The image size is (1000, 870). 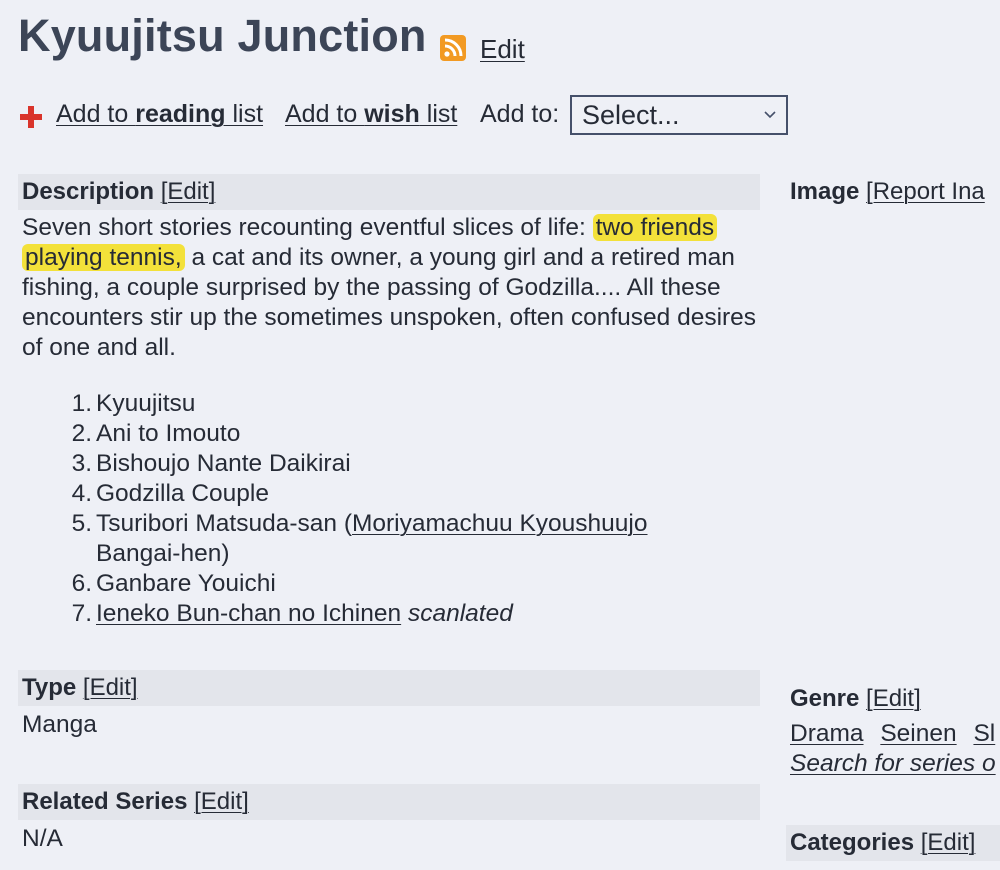 What do you see at coordinates (453, 48) in the screenshot?
I see `rss-icon` at bounding box center [453, 48].